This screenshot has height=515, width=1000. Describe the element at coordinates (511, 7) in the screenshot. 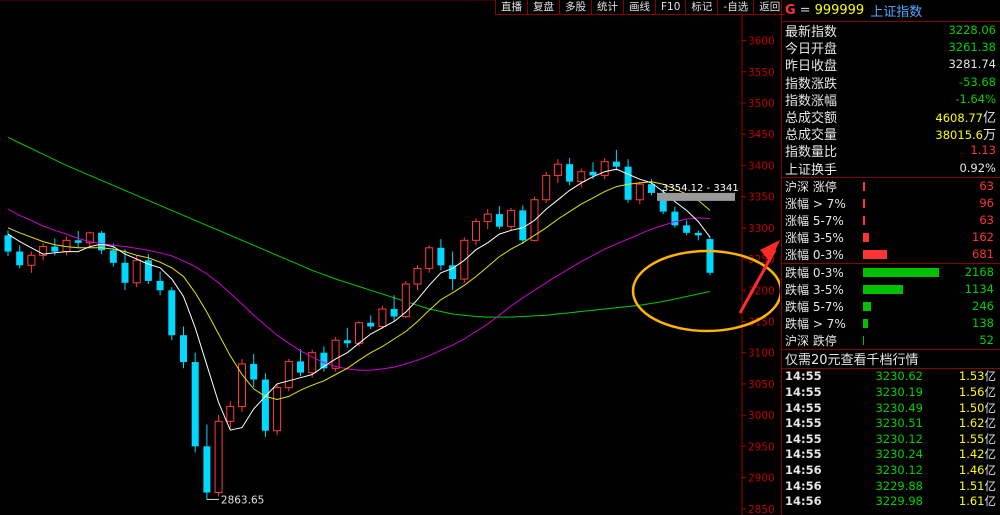

I see `toolbar-button: 直播` at that location.